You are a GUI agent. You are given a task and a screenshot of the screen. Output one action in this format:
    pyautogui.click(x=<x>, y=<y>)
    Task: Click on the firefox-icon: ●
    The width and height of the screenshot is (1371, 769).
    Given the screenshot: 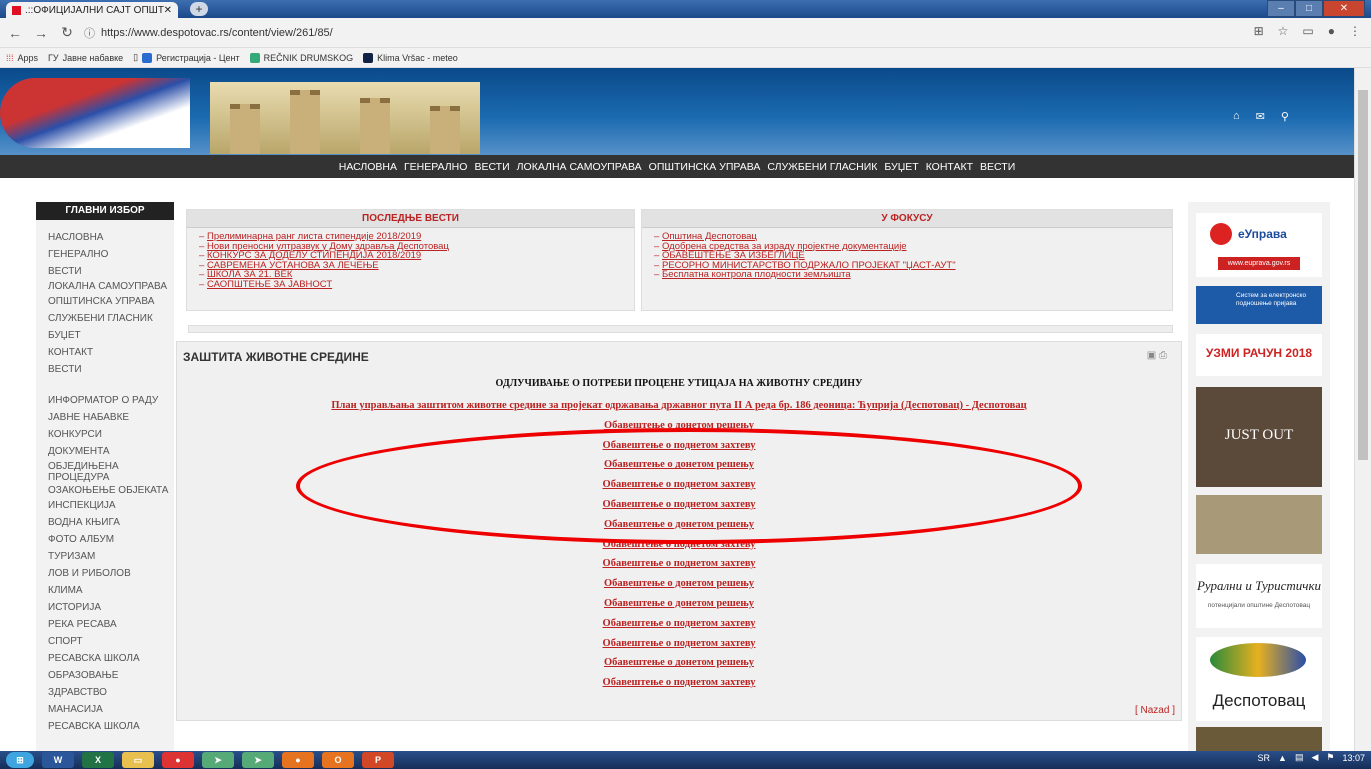 What is the action you would take?
    pyautogui.click(x=298, y=760)
    